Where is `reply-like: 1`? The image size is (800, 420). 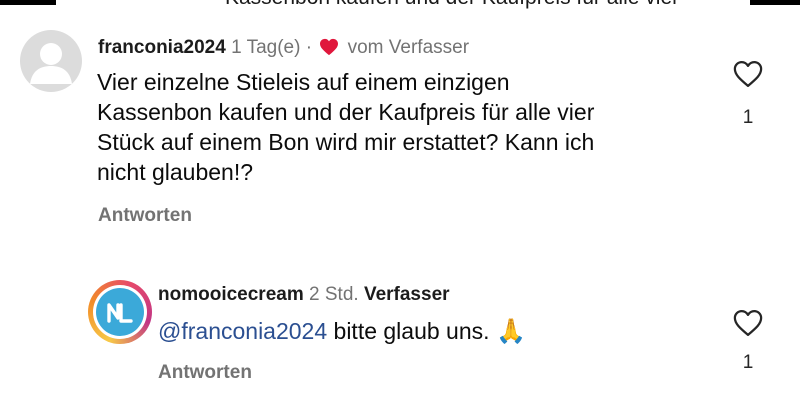
reply-like: 1 is located at coordinates (748, 341).